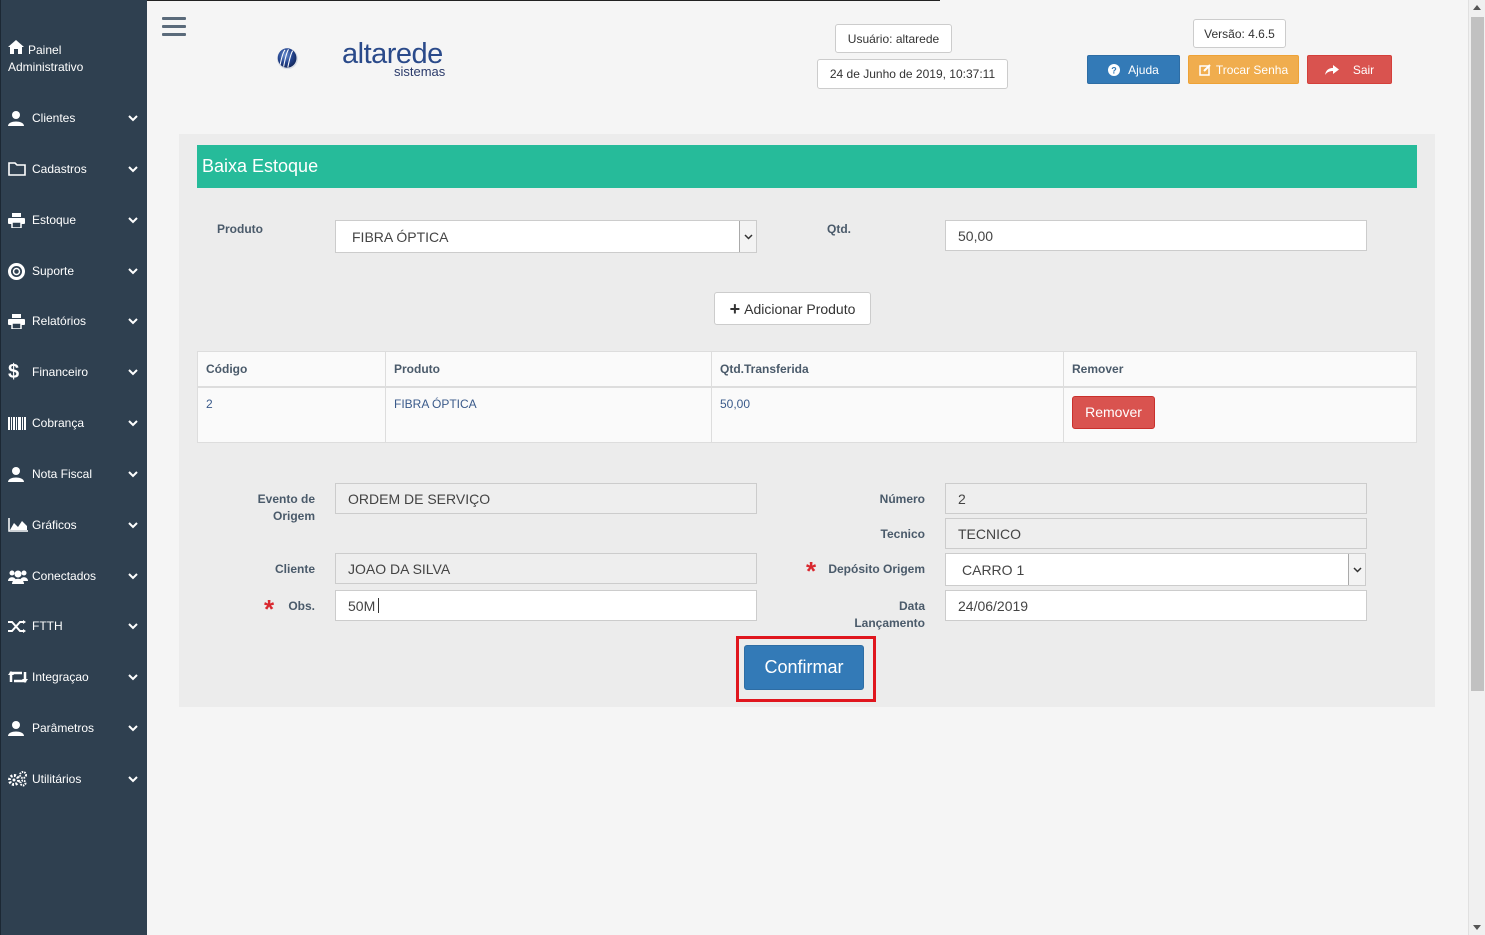 The width and height of the screenshot is (1485, 935). I want to click on sidebar-item-label: Estoque, so click(54, 220).